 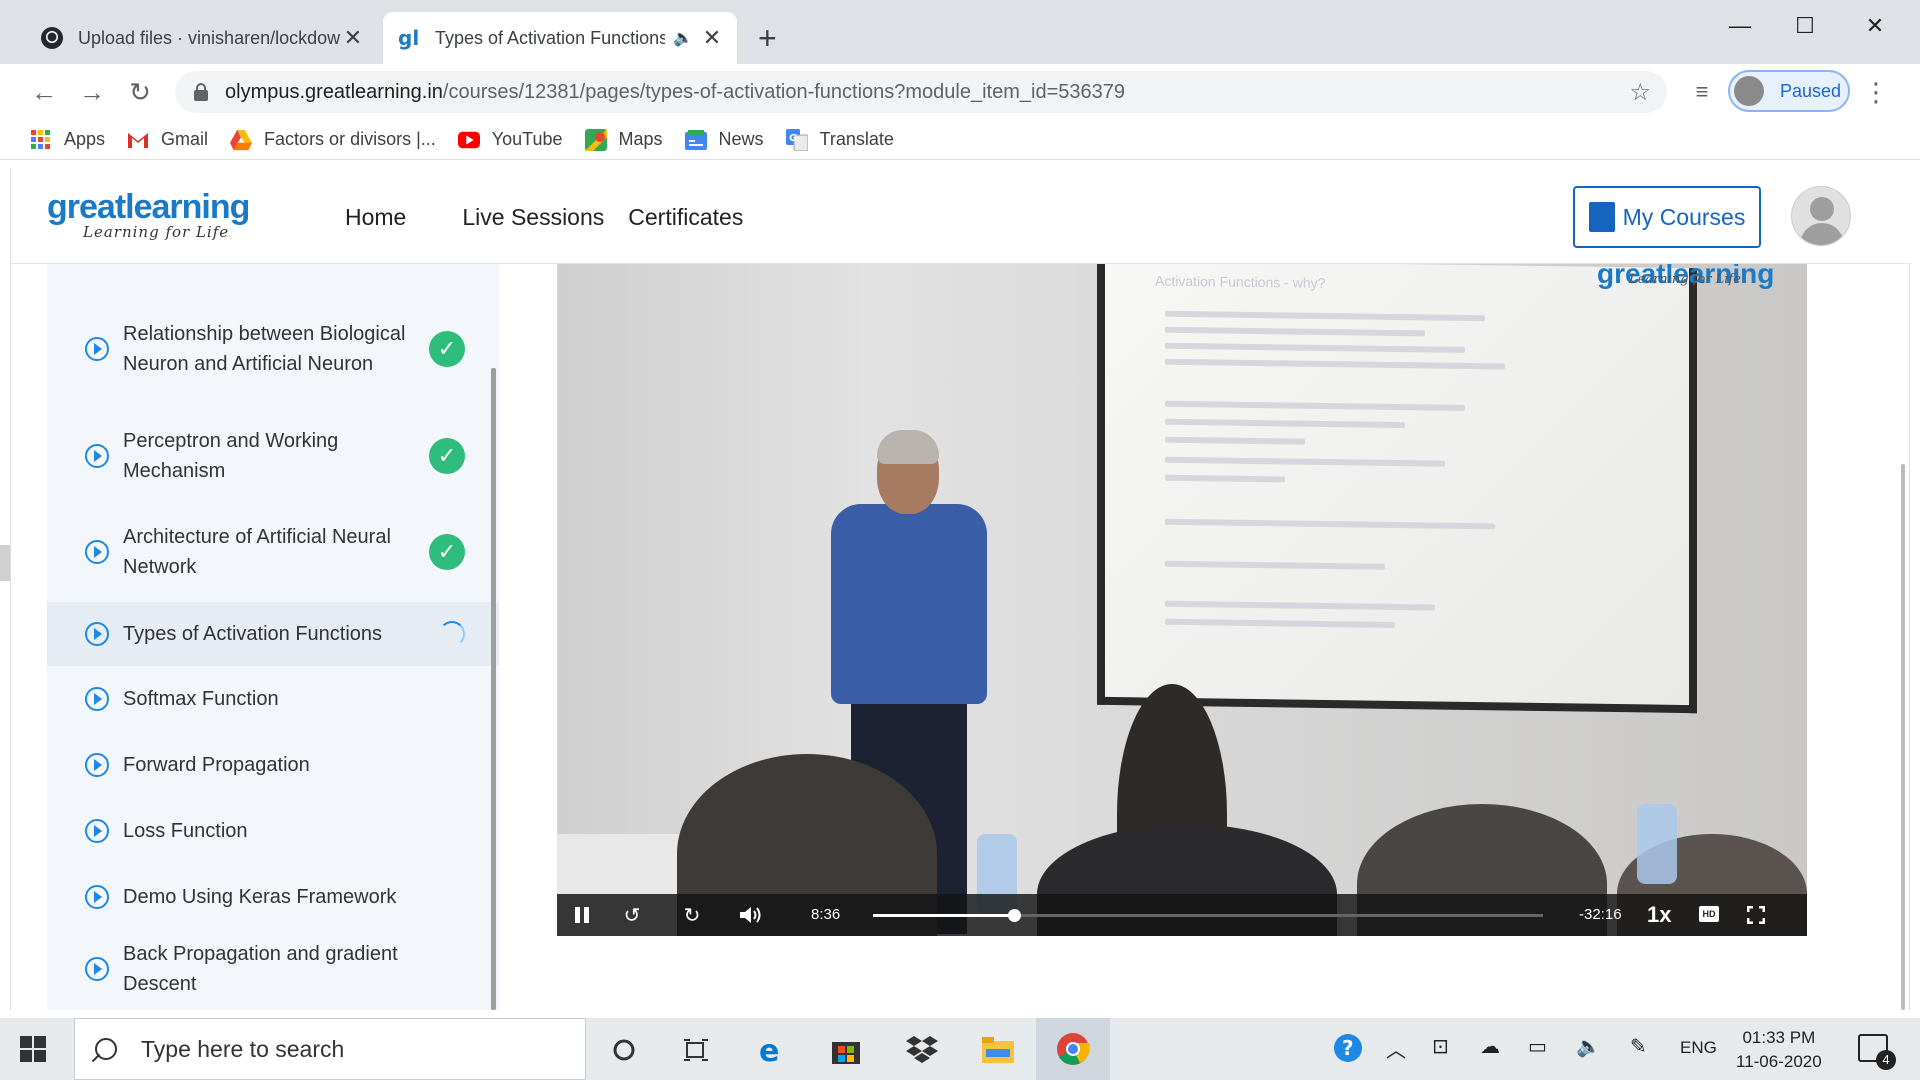 What do you see at coordinates (273, 831) in the screenshot?
I see `module-item: Loss Function` at bounding box center [273, 831].